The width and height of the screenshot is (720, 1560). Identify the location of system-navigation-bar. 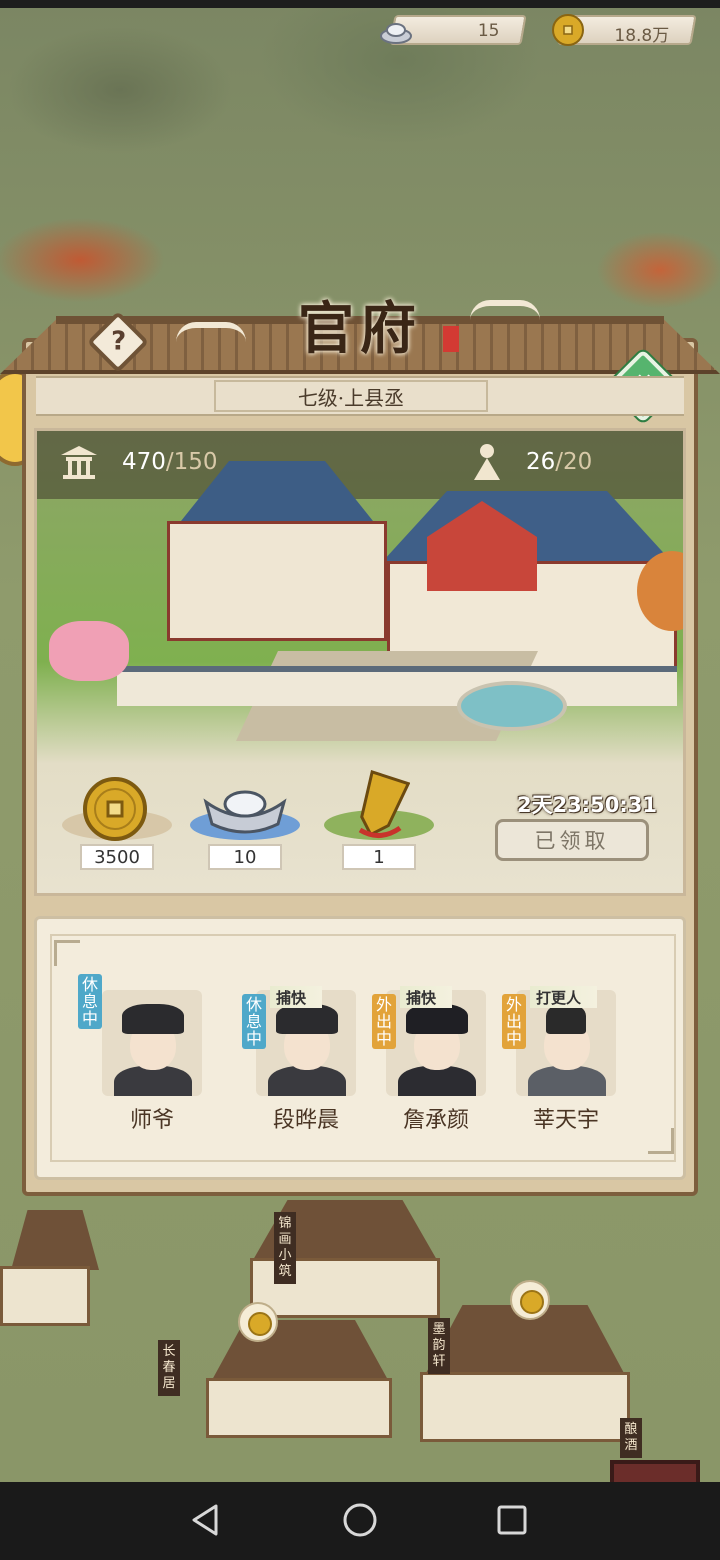
(360, 1521).